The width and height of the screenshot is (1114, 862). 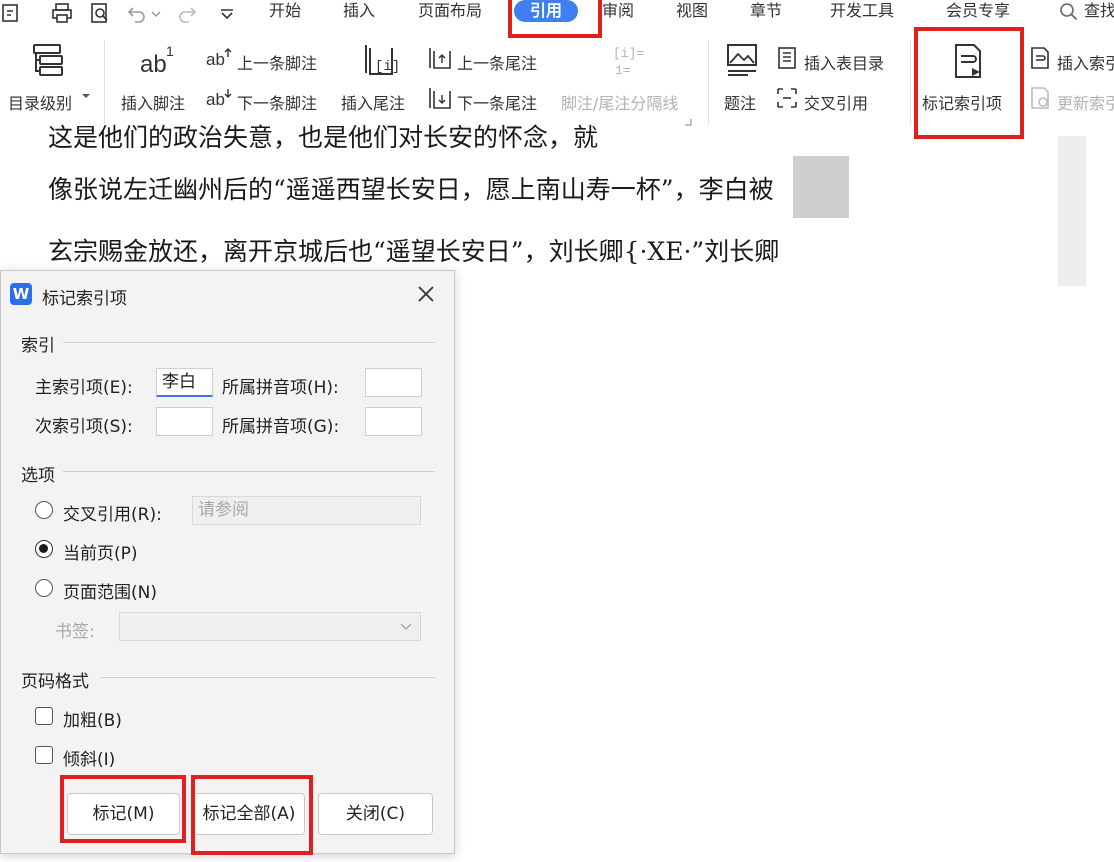 I want to click on main-pinyin-input, so click(x=393, y=382).